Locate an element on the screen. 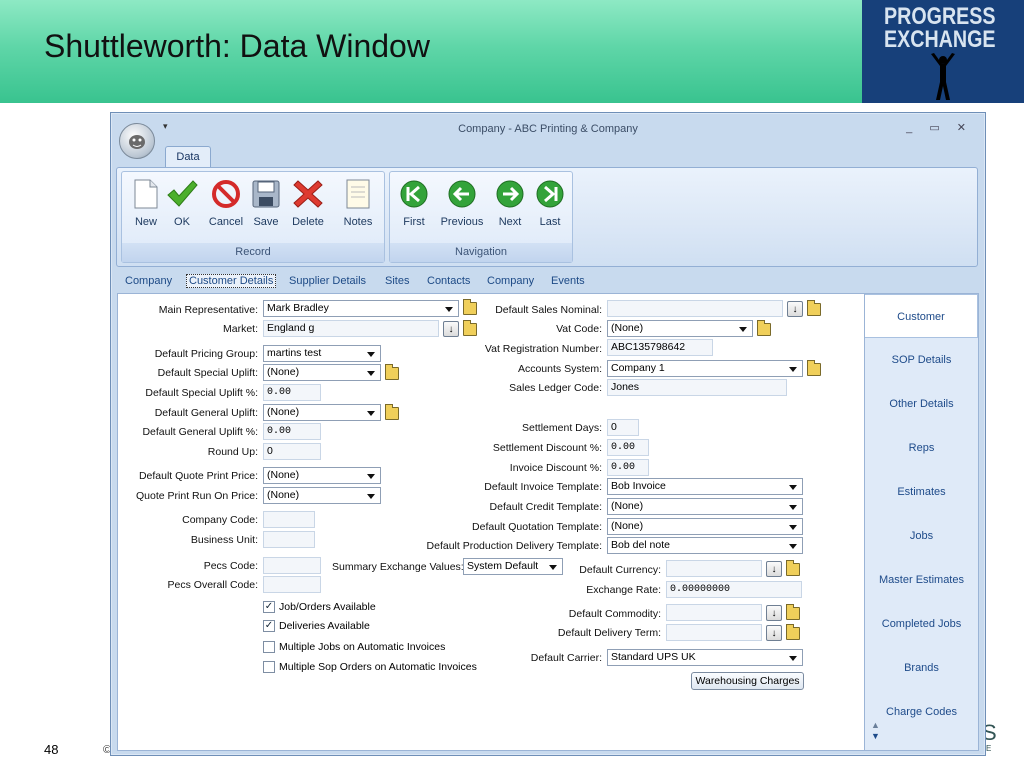 Image resolution: width=1024 pixels, height=768 pixels. tab-contacts: Contacts is located at coordinates (448, 281).